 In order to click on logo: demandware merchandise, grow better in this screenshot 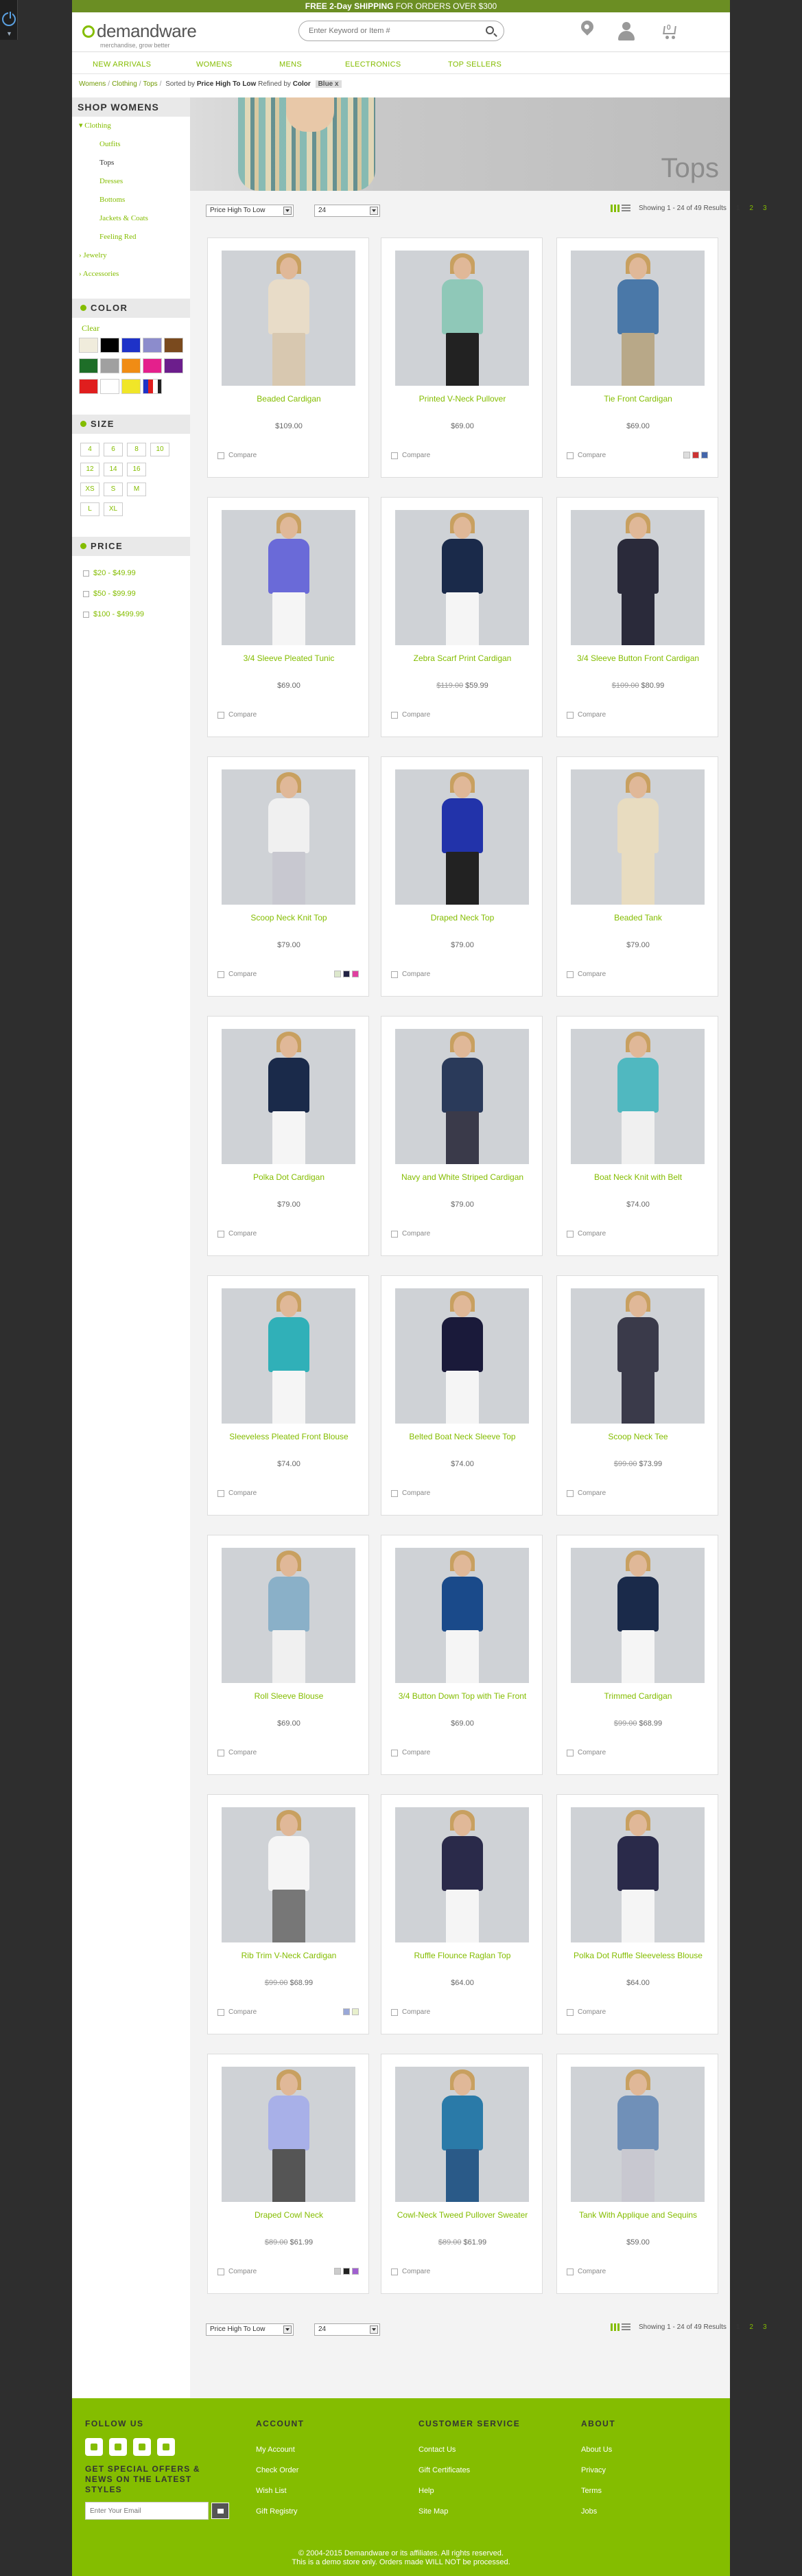, I will do `click(139, 35)`.